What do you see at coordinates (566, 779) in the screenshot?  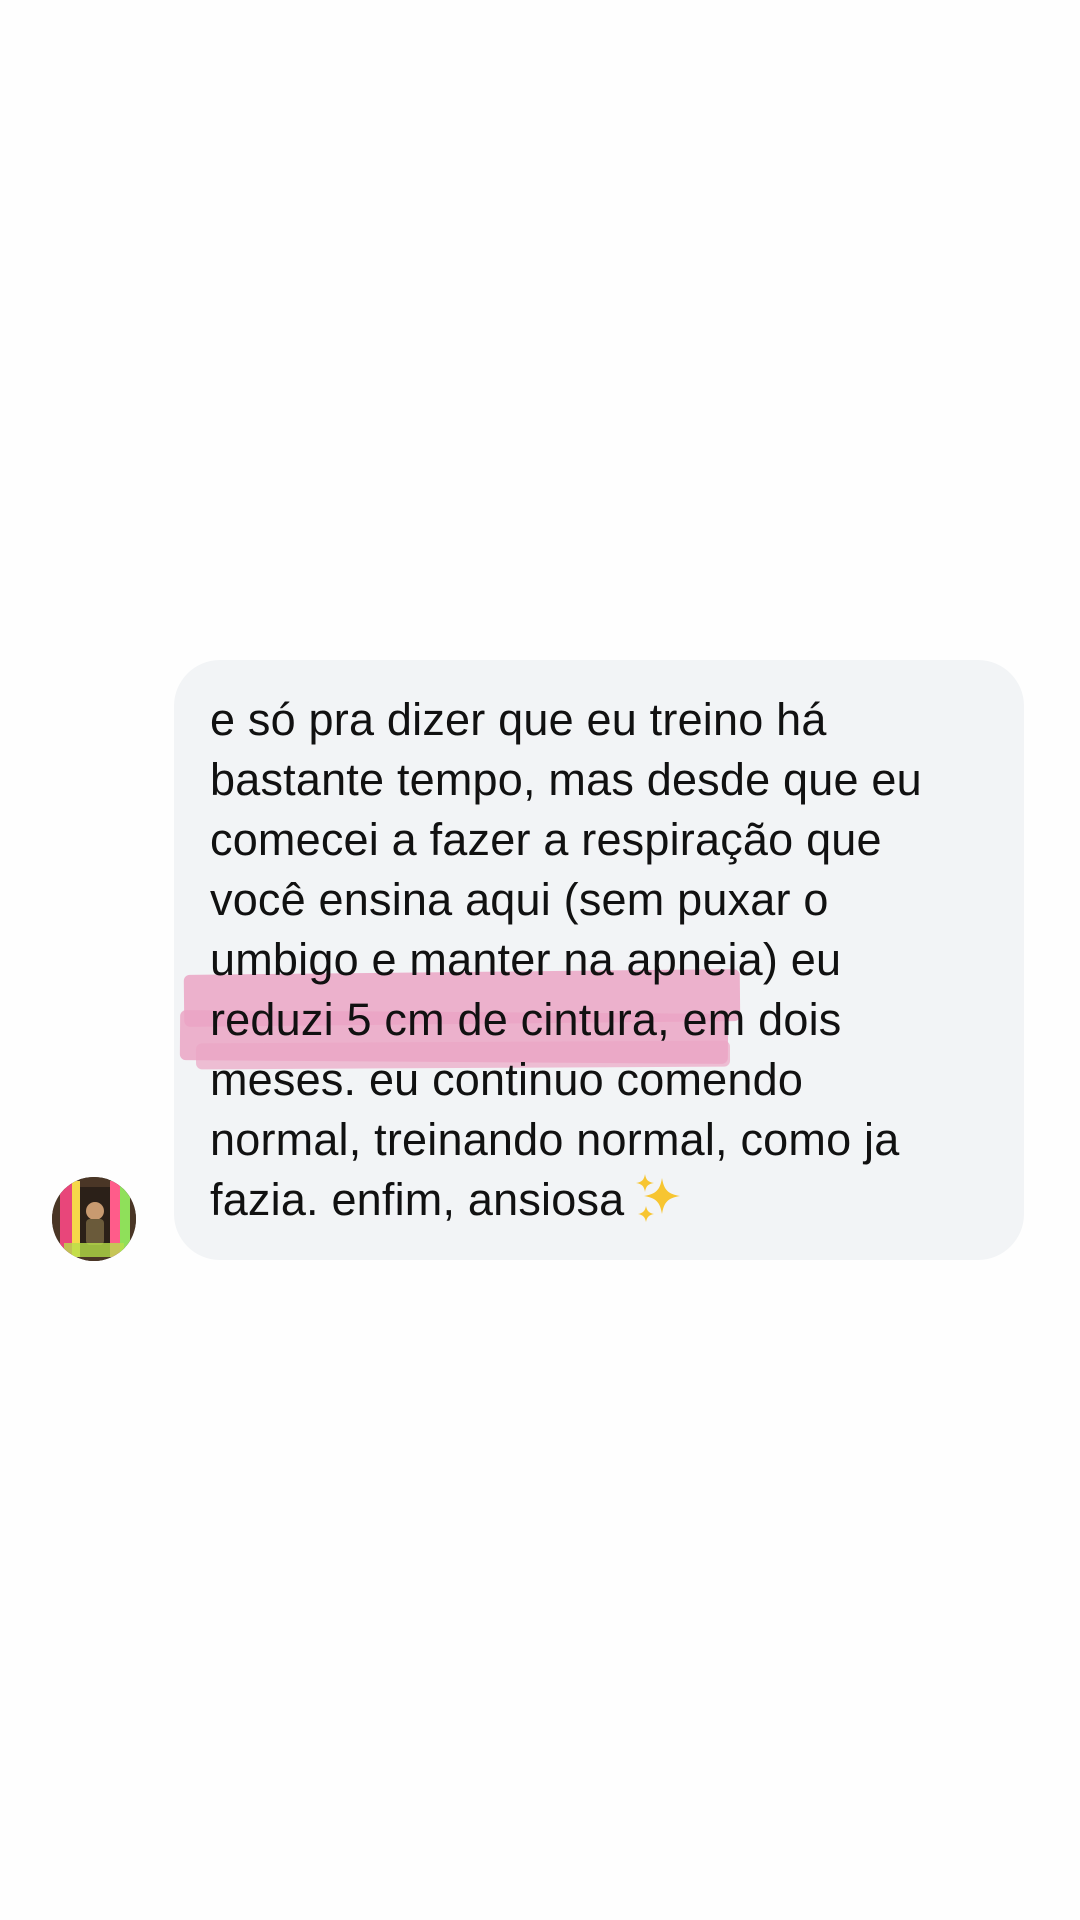 I see `message-line: bastante tempo, mas desde que eu` at bounding box center [566, 779].